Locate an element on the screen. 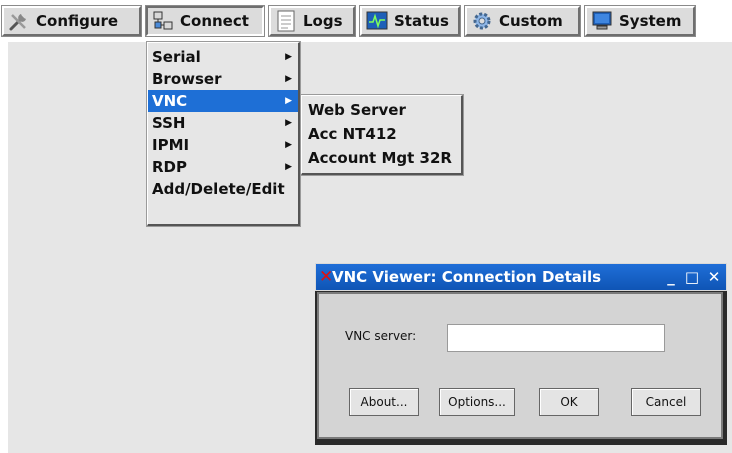  custom-label: Custom is located at coordinates (531, 21).